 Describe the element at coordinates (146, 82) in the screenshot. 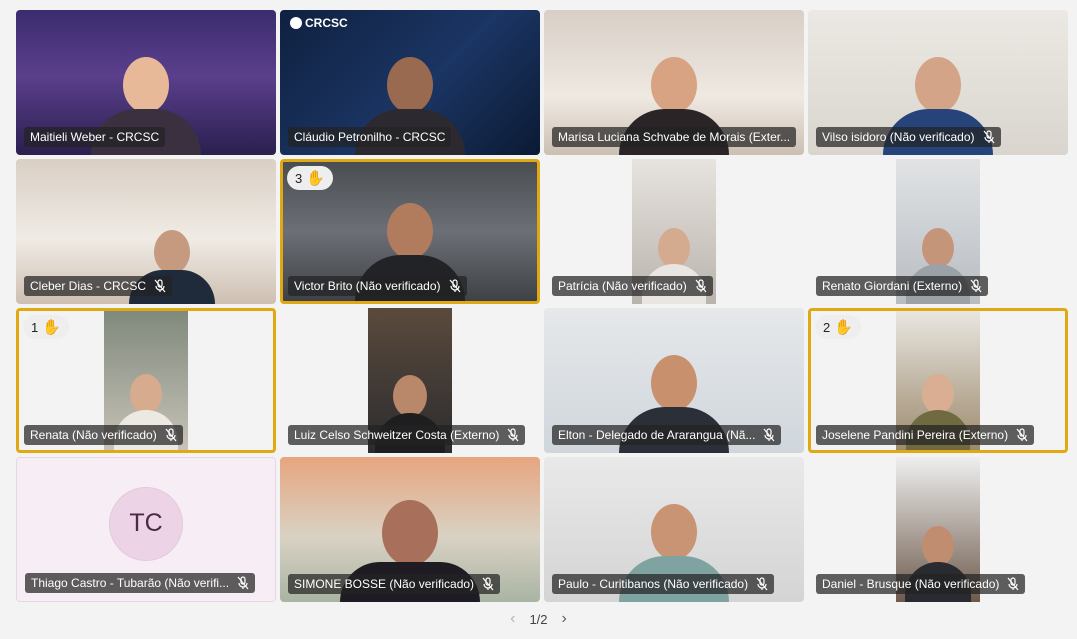

I see `participant-tile: Maitieli Weber - CRCSC` at that location.